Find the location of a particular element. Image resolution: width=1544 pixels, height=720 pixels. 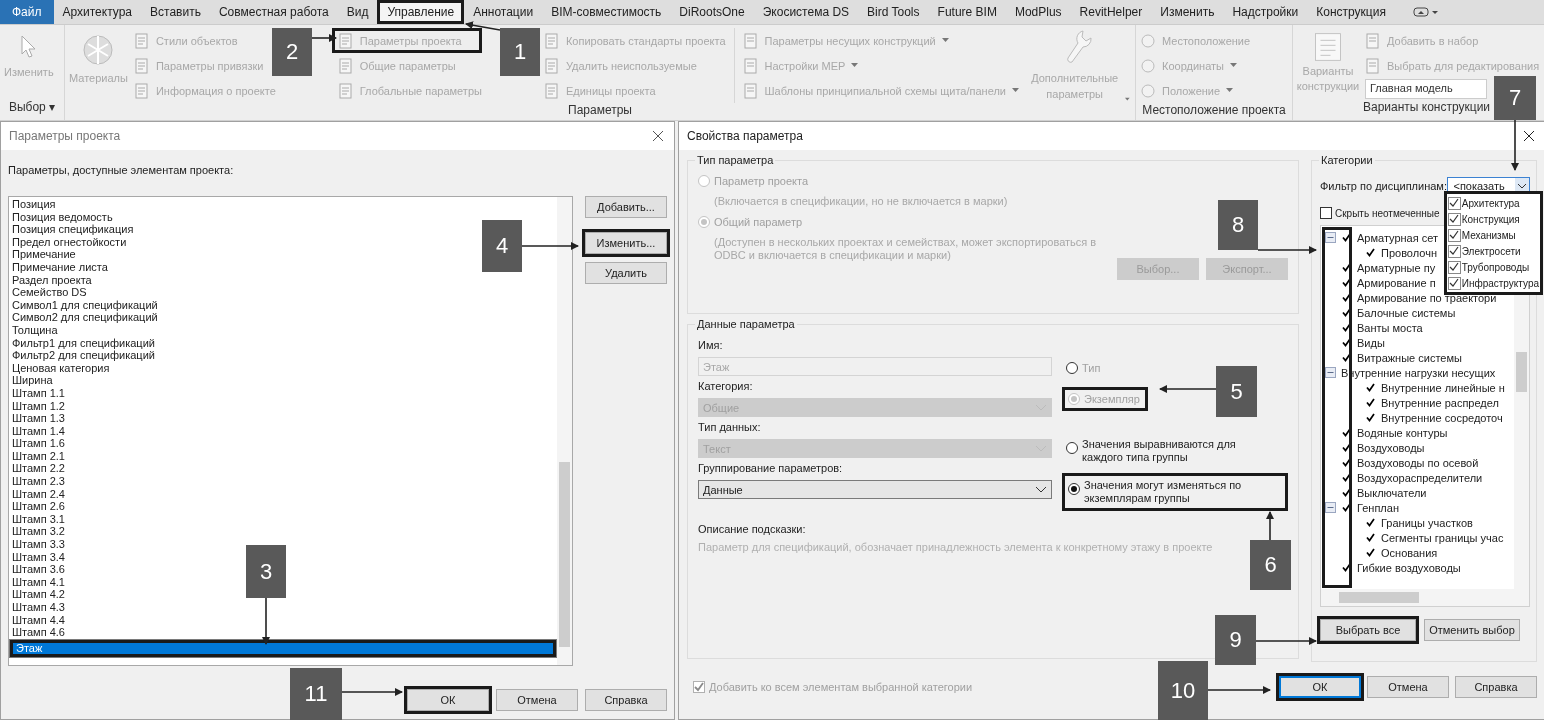

design-option-combo: Главная модель is located at coordinates (1426, 89).